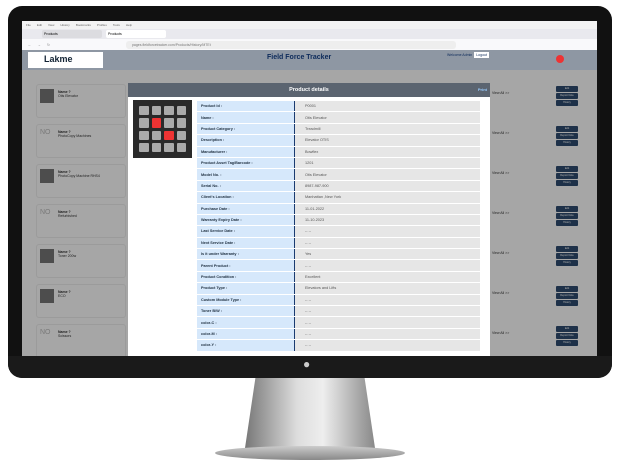 The image size is (620, 471). What do you see at coordinates (48, 45) in the screenshot?
I see `reload-icon: ↻` at bounding box center [48, 45].